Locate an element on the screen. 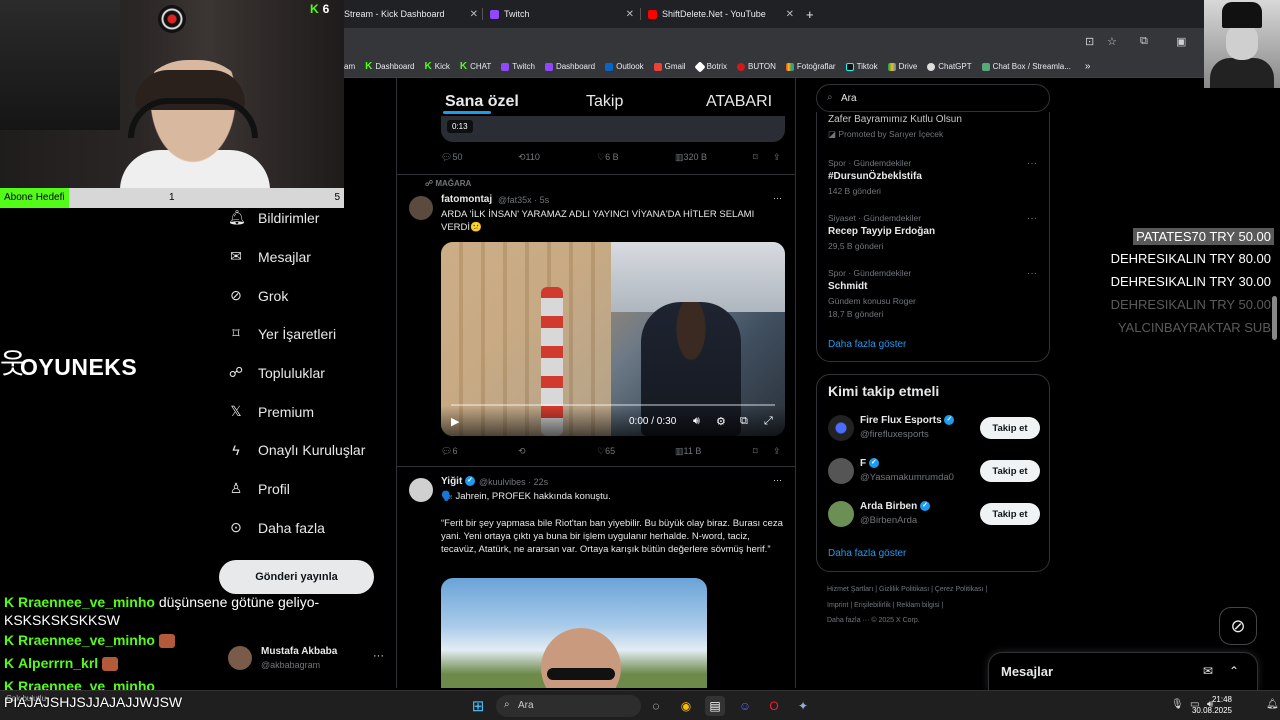  microphone-icon: 🎙︎ is located at coordinates (1177, 704).